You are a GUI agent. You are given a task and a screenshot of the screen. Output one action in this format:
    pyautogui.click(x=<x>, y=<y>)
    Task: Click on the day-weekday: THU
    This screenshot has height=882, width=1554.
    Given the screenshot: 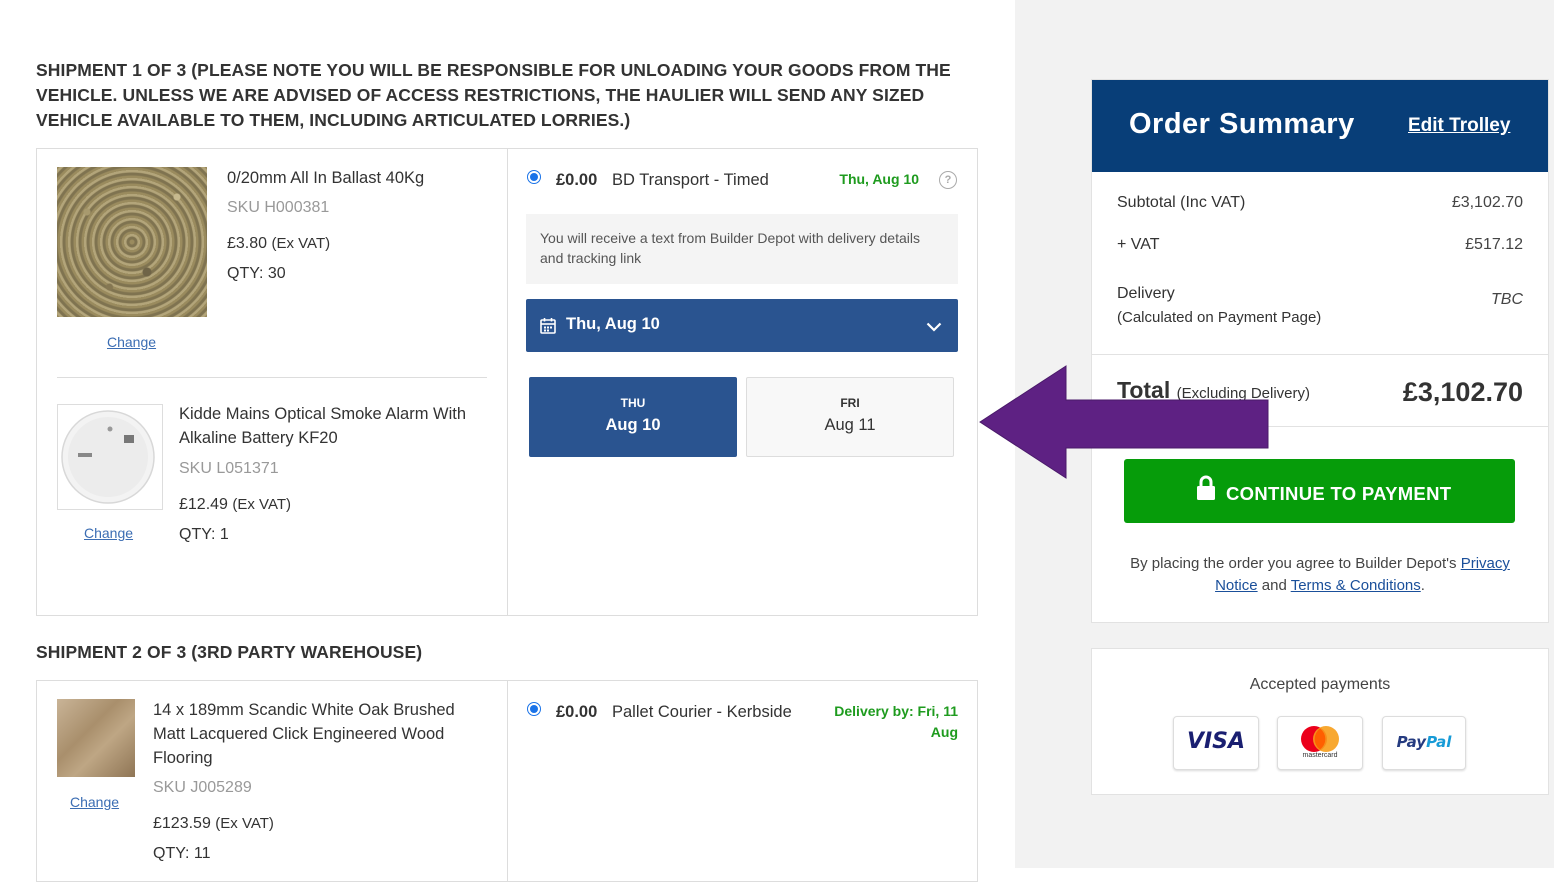 What is the action you would take?
    pyautogui.click(x=633, y=403)
    